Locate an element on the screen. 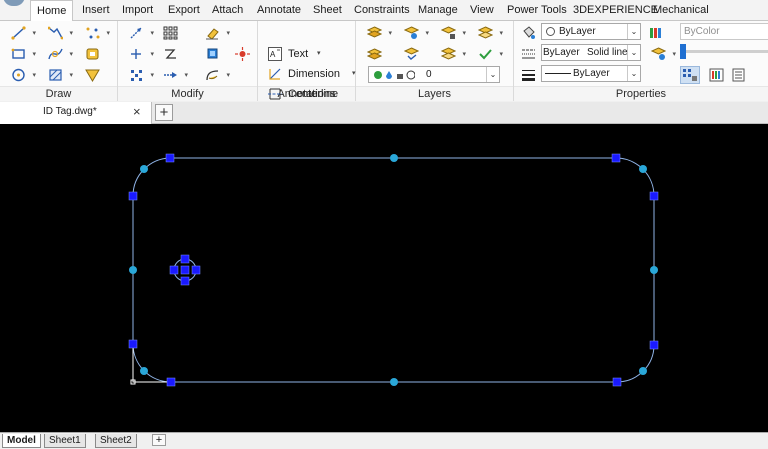 The width and height of the screenshot is (768, 449). grip-circle-center is located at coordinates (185, 270).